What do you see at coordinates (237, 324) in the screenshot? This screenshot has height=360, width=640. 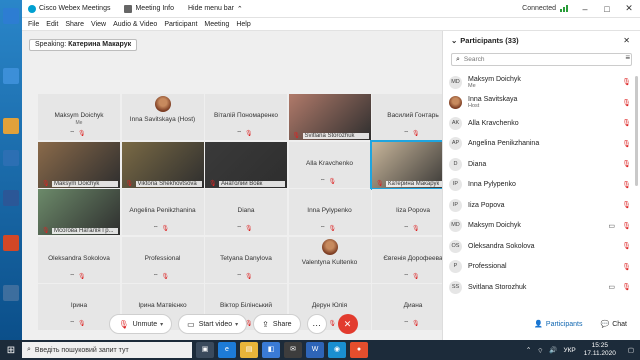 I see `chevron-down-icon: ▾` at bounding box center [237, 324].